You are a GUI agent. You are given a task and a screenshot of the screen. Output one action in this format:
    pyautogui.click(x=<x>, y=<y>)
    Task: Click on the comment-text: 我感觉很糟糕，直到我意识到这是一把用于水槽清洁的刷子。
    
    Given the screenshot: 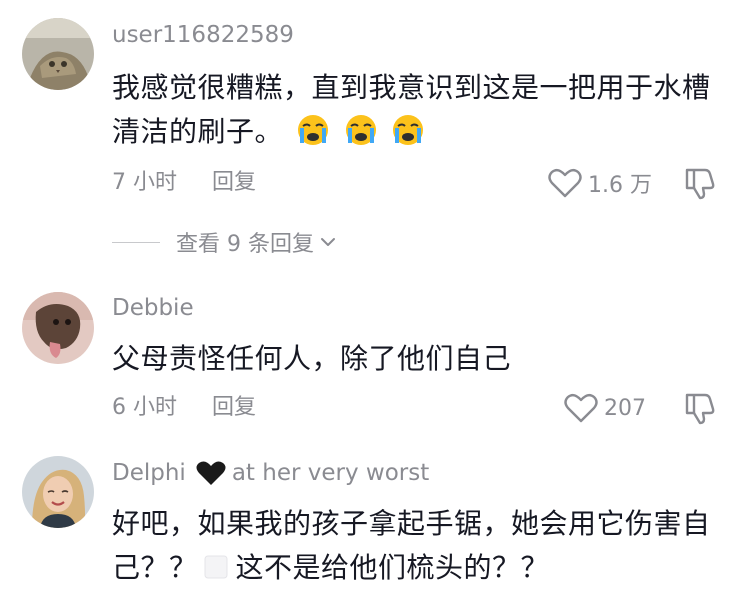 What is the action you would take?
    pyautogui.click(x=417, y=110)
    